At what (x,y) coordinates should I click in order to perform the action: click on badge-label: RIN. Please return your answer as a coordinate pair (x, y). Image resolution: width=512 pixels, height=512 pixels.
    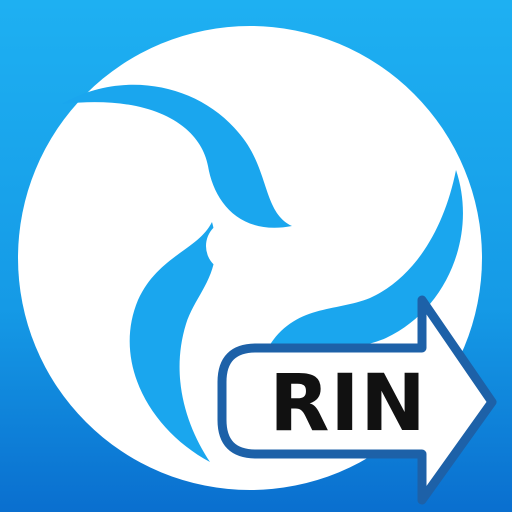
    Looking at the image, I should click on (347, 404).